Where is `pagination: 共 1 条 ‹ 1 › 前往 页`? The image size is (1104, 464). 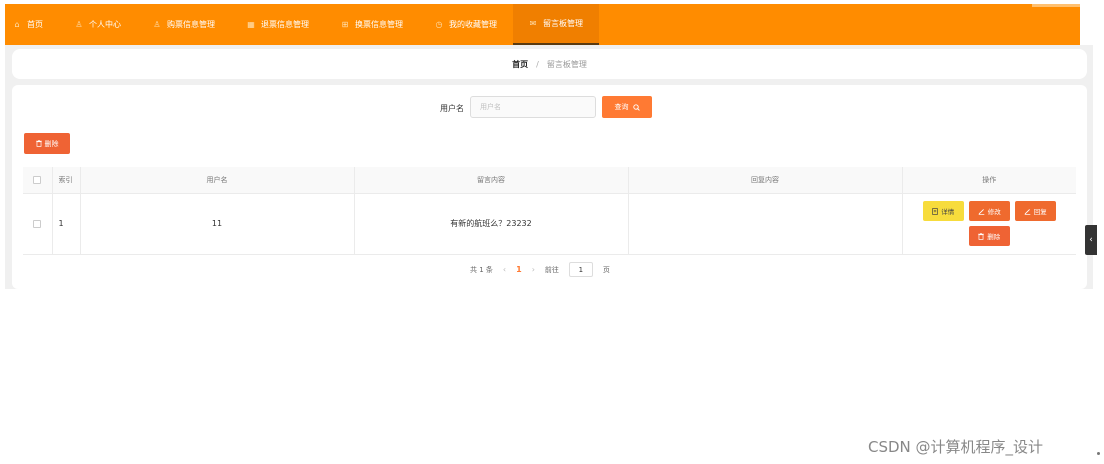
pagination: 共 1 条 ‹ 1 › 前往 页 is located at coordinates (540, 269).